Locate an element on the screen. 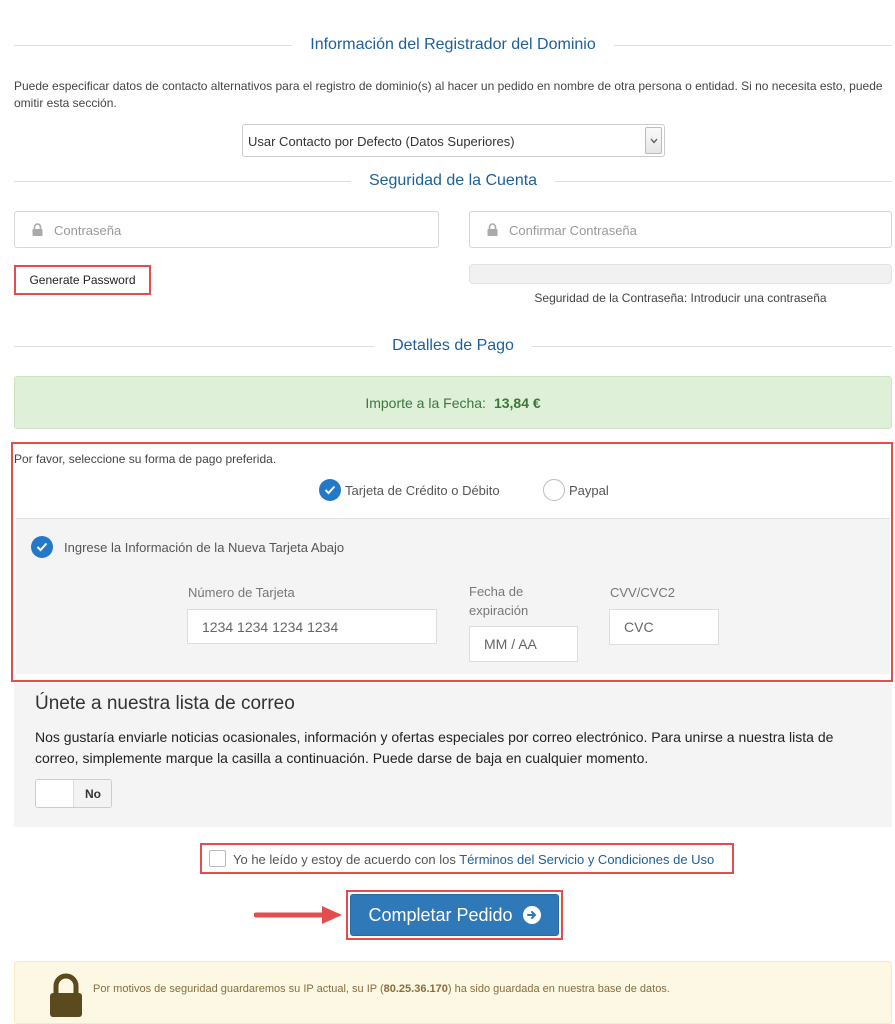 The image size is (895, 1024). toggle-off-label: No is located at coordinates (92, 793).